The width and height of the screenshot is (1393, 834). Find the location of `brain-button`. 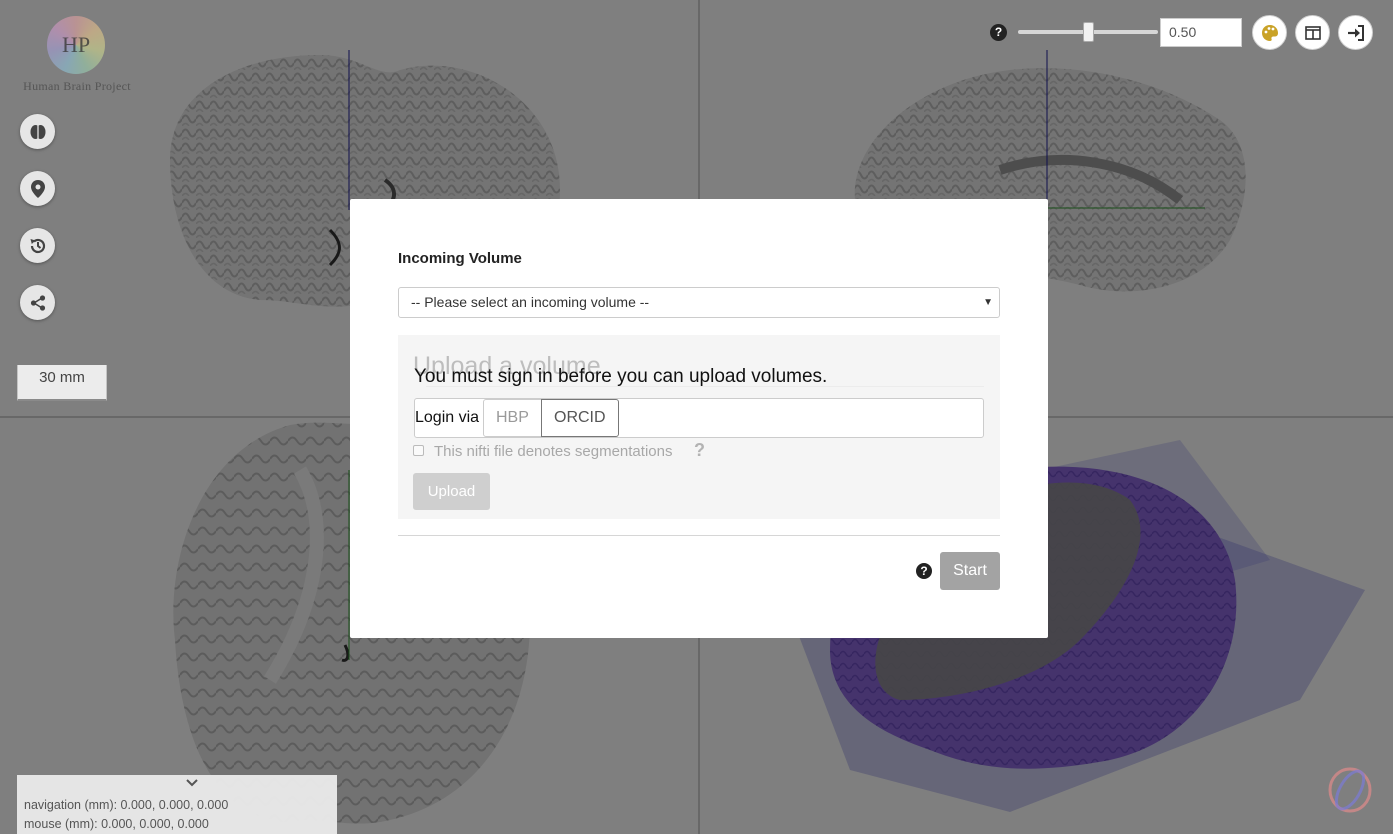

brain-button is located at coordinates (37, 131).